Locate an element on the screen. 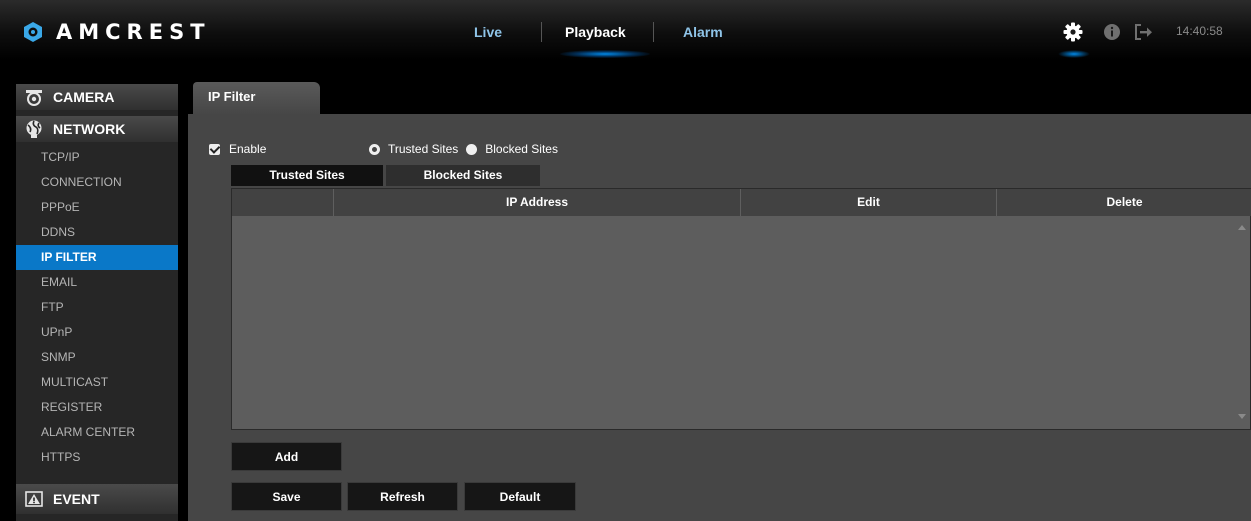 The image size is (1251, 521). scroll-up-arrow-icon is located at coordinates (1242, 227).